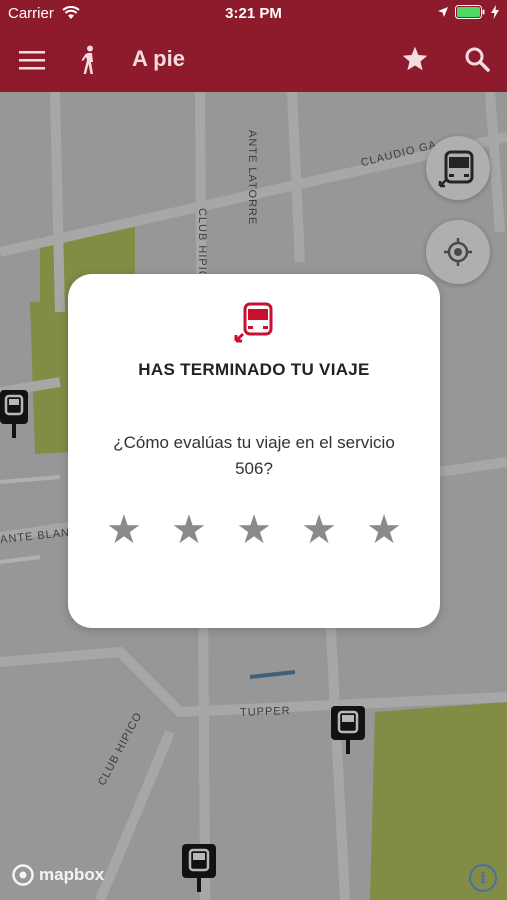 The image size is (507, 900). I want to click on status-right-group, so click(468, 12).